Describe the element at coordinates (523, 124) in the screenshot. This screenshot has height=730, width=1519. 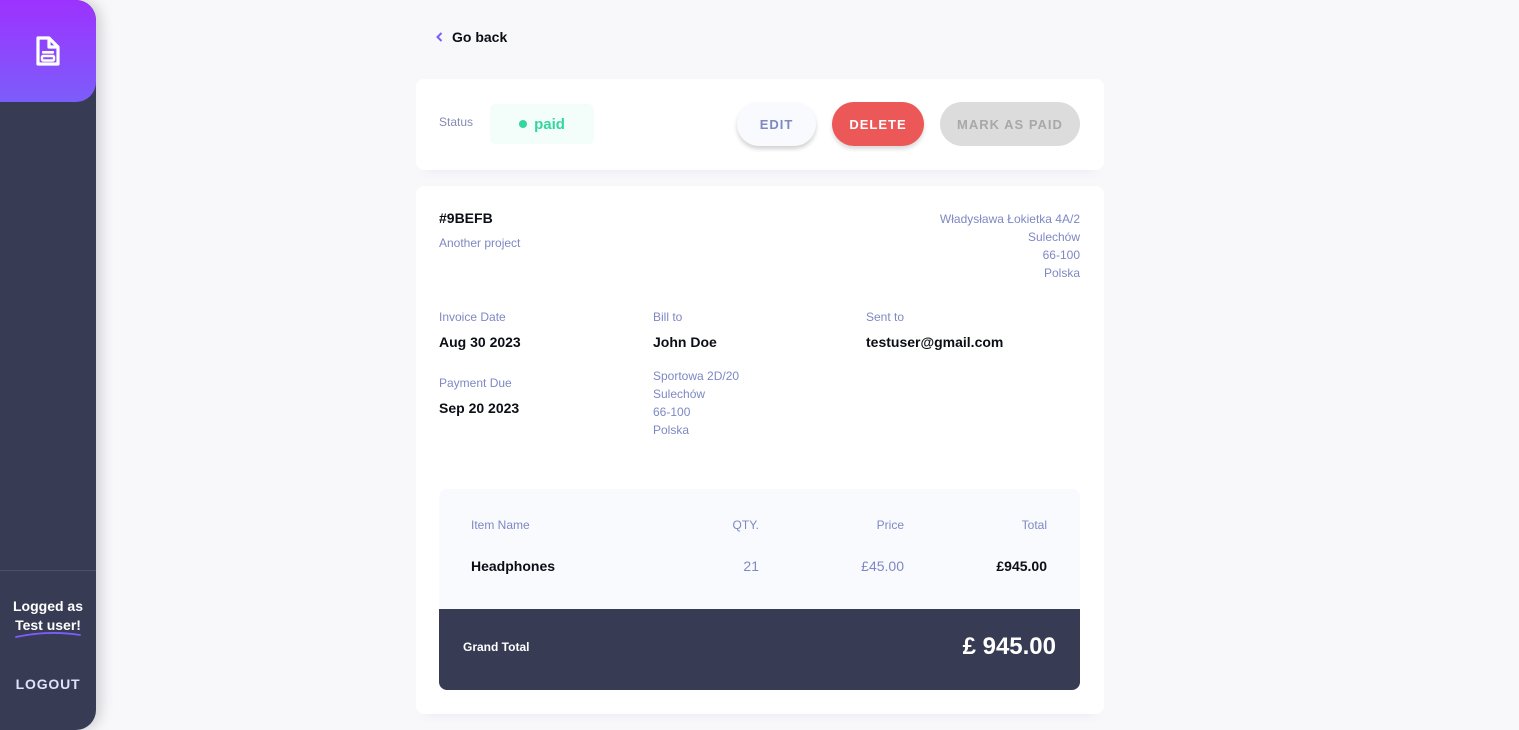
I see `status-dot-icon` at that location.